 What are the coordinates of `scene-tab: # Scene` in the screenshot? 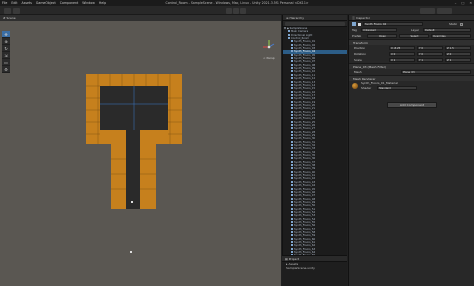 It's located at (140, 18).